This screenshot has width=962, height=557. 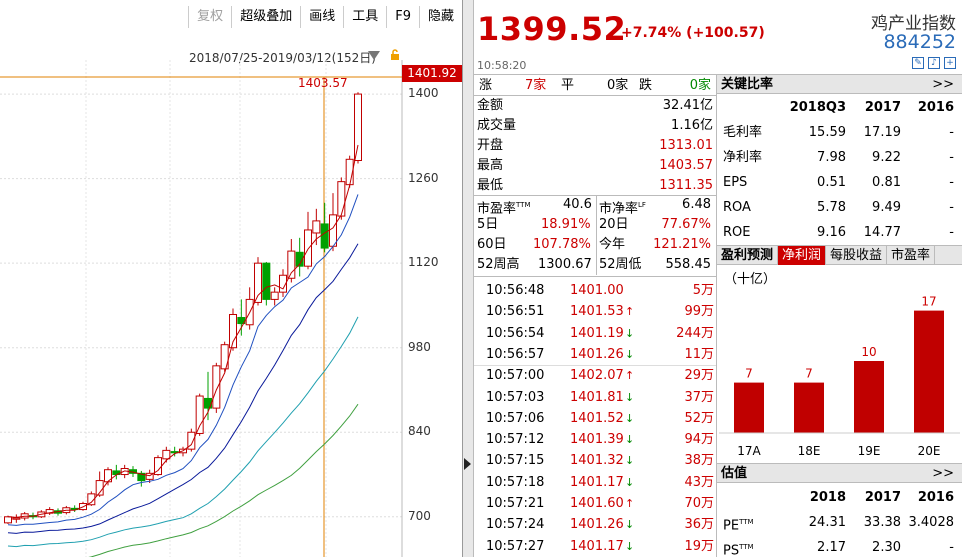 I want to click on y-tick-label: 840, so click(x=419, y=431).